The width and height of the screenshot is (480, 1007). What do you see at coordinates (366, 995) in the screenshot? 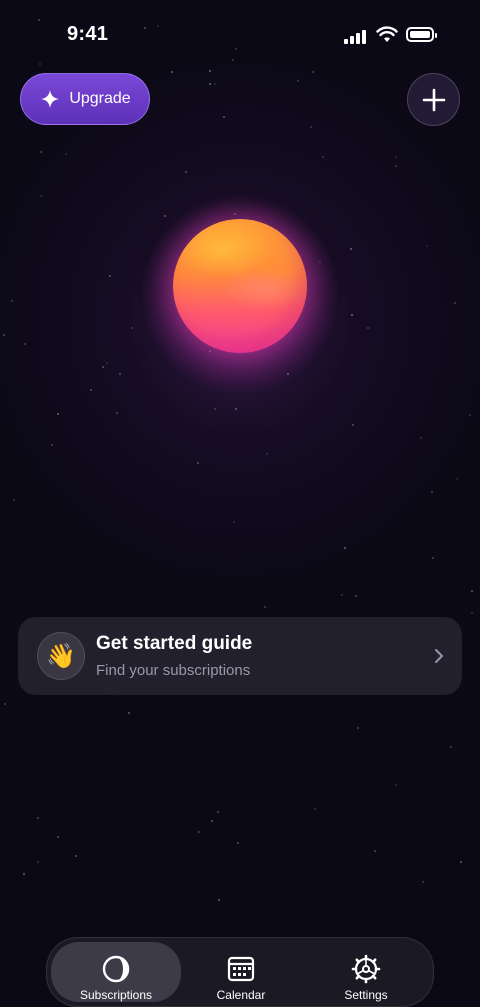
I see `tab-label: Settings` at bounding box center [366, 995].